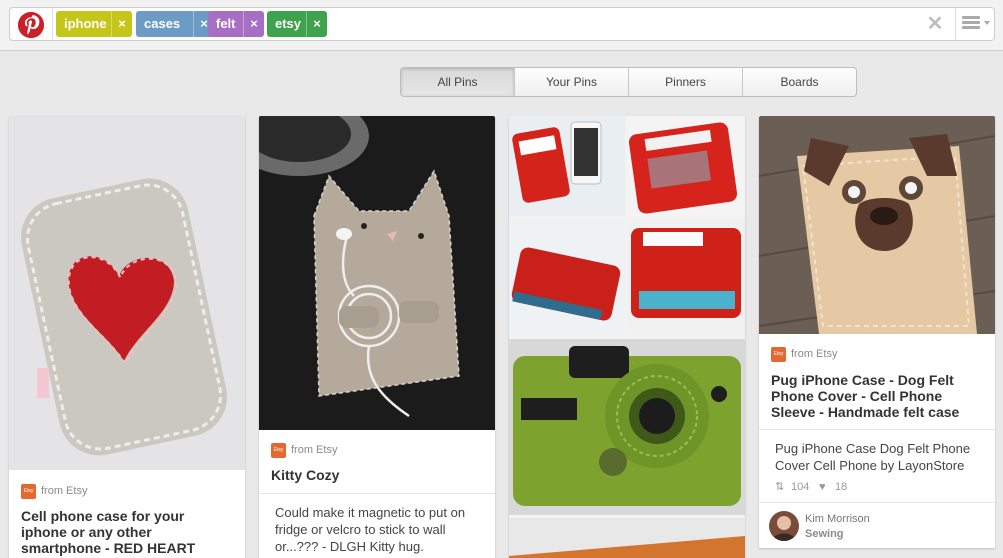 Image resolution: width=1003 pixels, height=558 pixels. I want to click on pinner-name: Kim Morrison, so click(837, 519).